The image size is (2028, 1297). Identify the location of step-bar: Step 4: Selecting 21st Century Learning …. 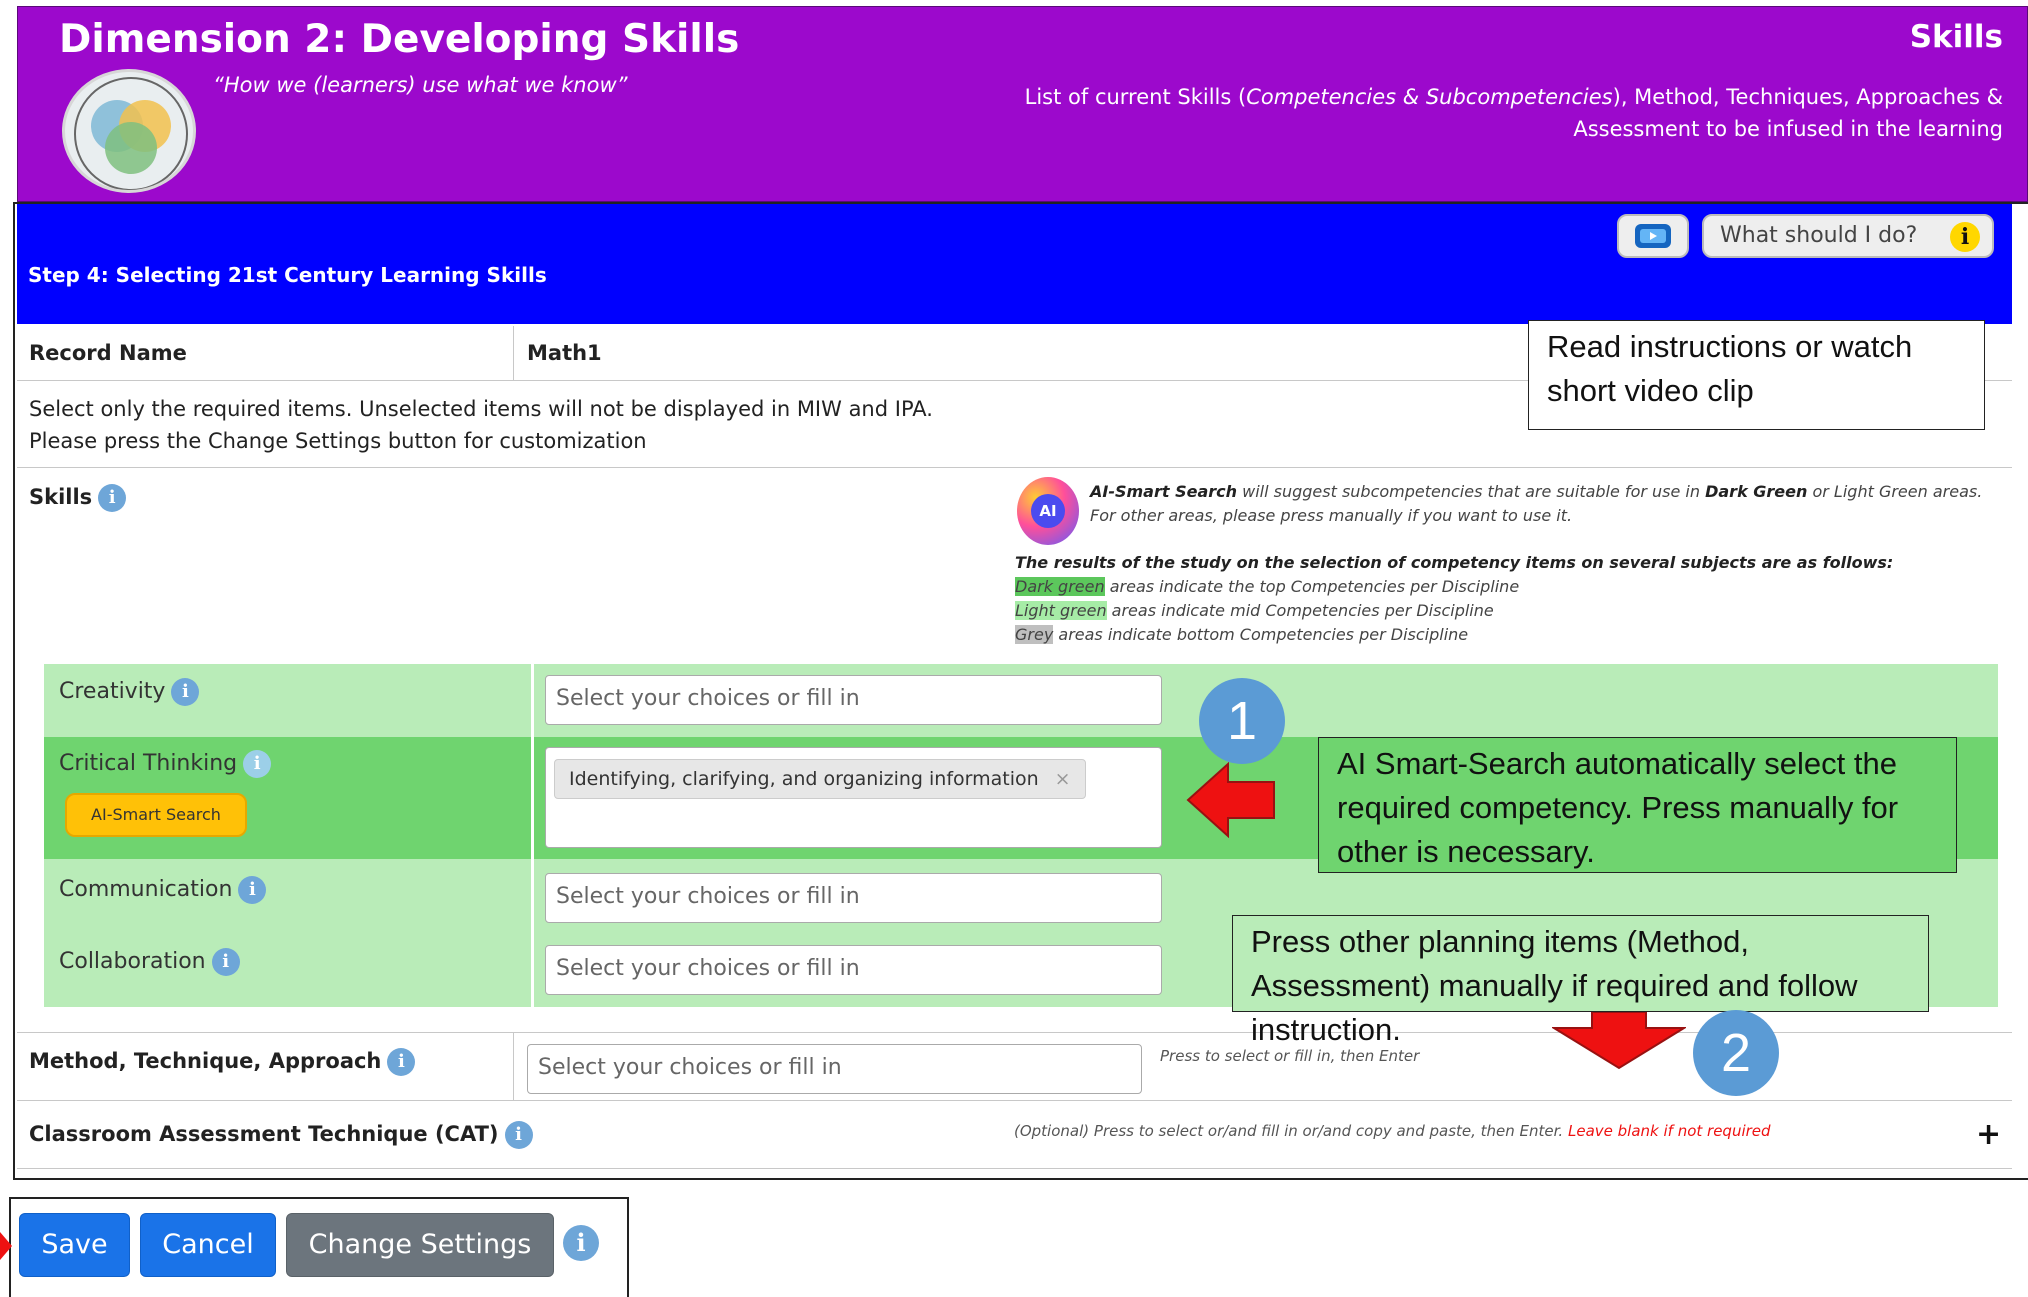
(1014, 264).